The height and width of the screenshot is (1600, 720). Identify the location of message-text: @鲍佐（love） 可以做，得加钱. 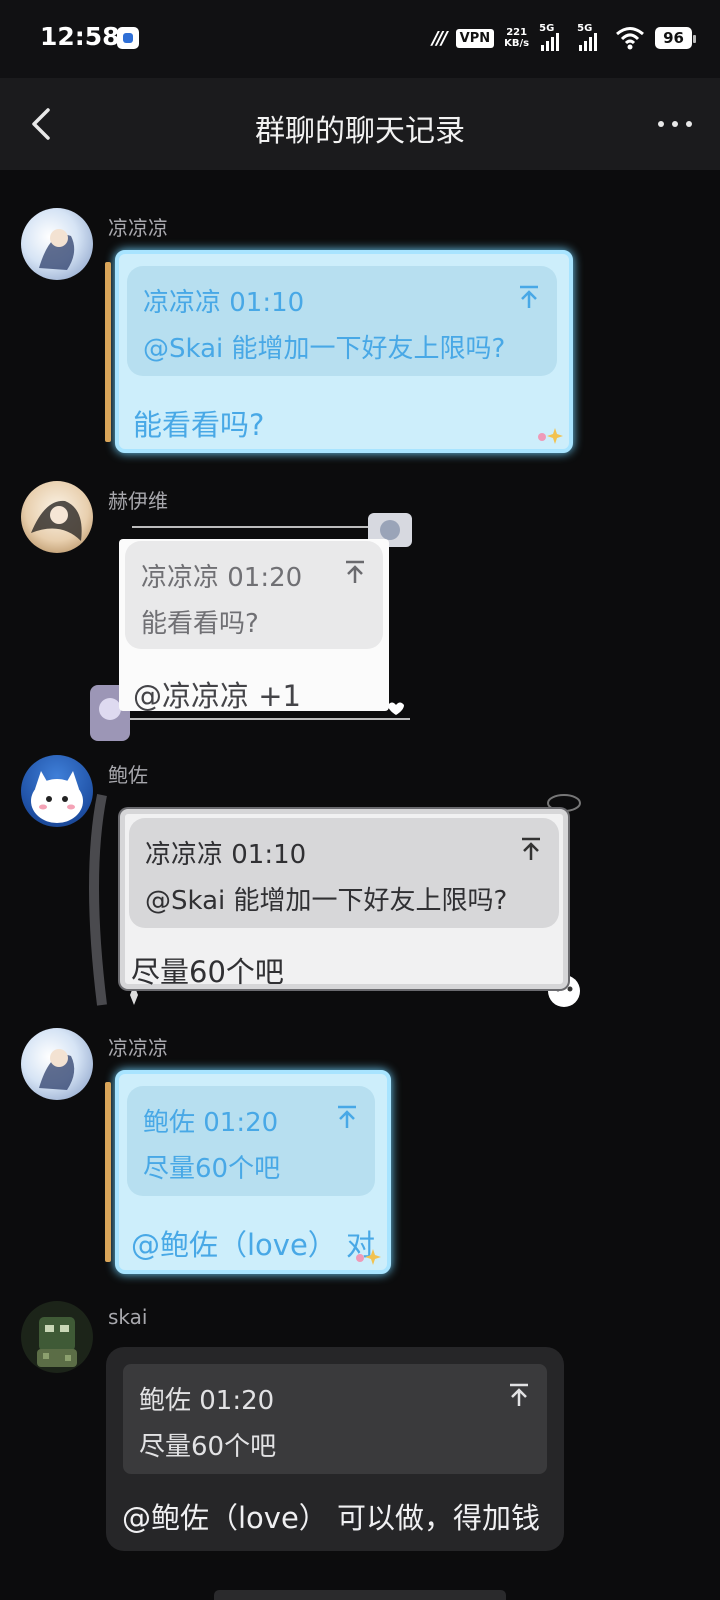
(331, 1518).